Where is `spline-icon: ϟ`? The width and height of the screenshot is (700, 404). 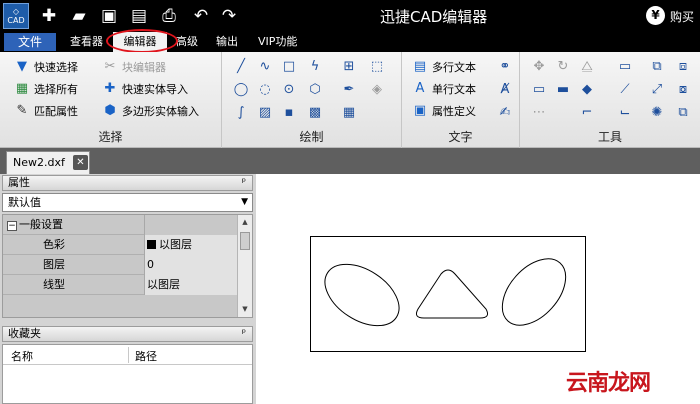 spline-icon: ϟ is located at coordinates (315, 67).